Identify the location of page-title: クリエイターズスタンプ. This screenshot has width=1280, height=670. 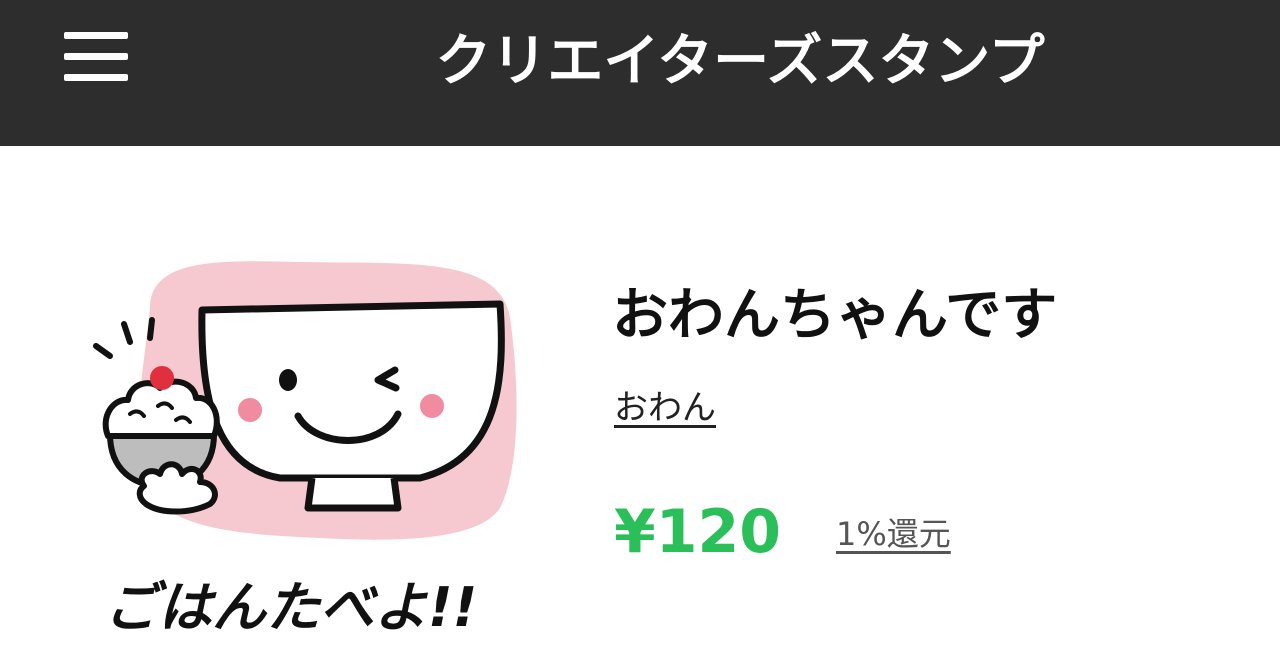
(740, 61).